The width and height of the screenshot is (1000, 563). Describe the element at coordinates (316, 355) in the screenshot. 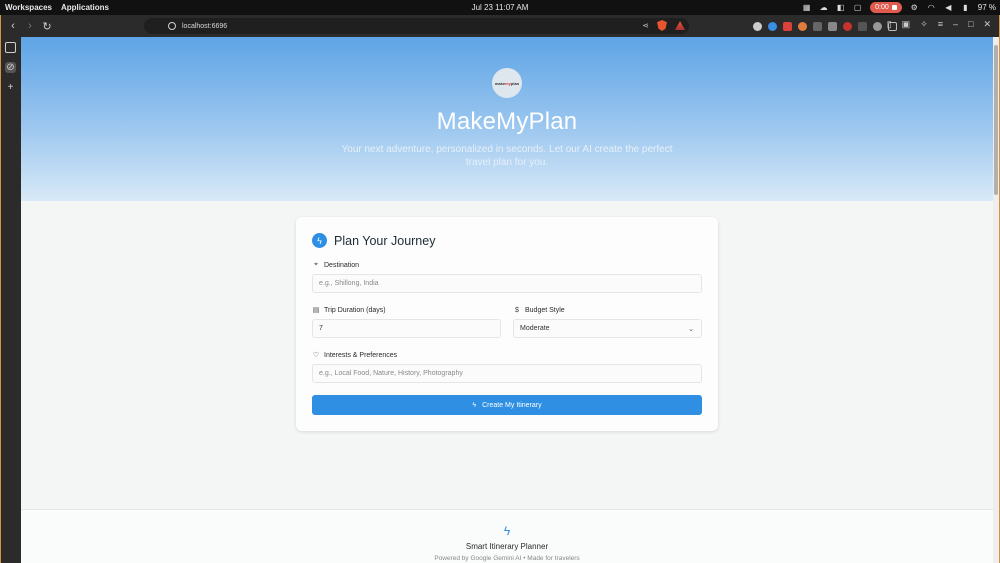

I see `heart-icon: ♡` at that location.